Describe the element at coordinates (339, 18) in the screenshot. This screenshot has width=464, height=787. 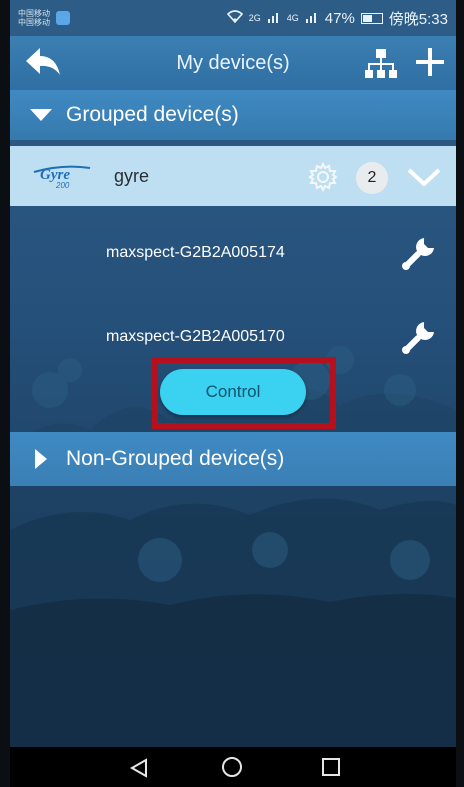
I see `battery-percent: 47%` at that location.